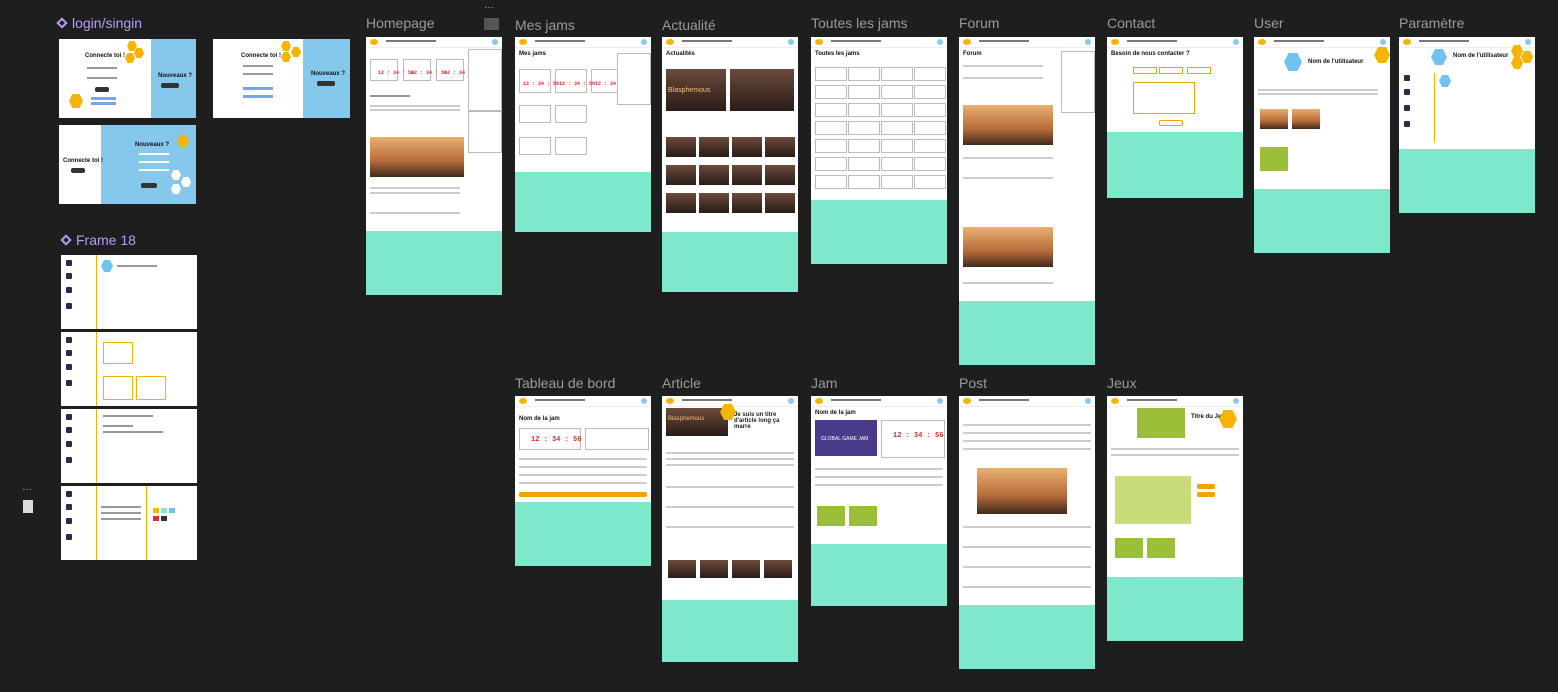 The width and height of the screenshot is (1558, 692). I want to click on frame-title-toutes-jams: Toutes les jams, so click(859, 23).